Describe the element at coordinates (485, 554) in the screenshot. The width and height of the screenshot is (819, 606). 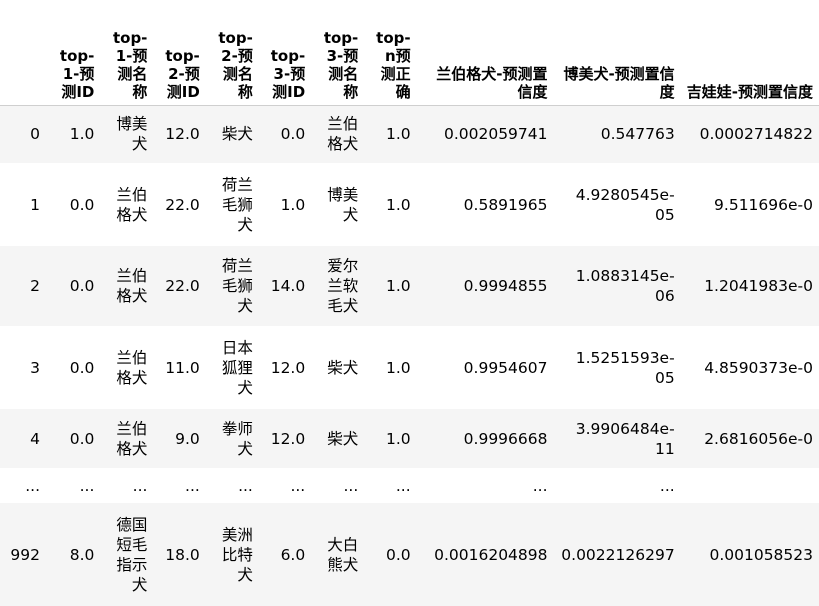
I see `table-cell: 0.0016204898` at that location.